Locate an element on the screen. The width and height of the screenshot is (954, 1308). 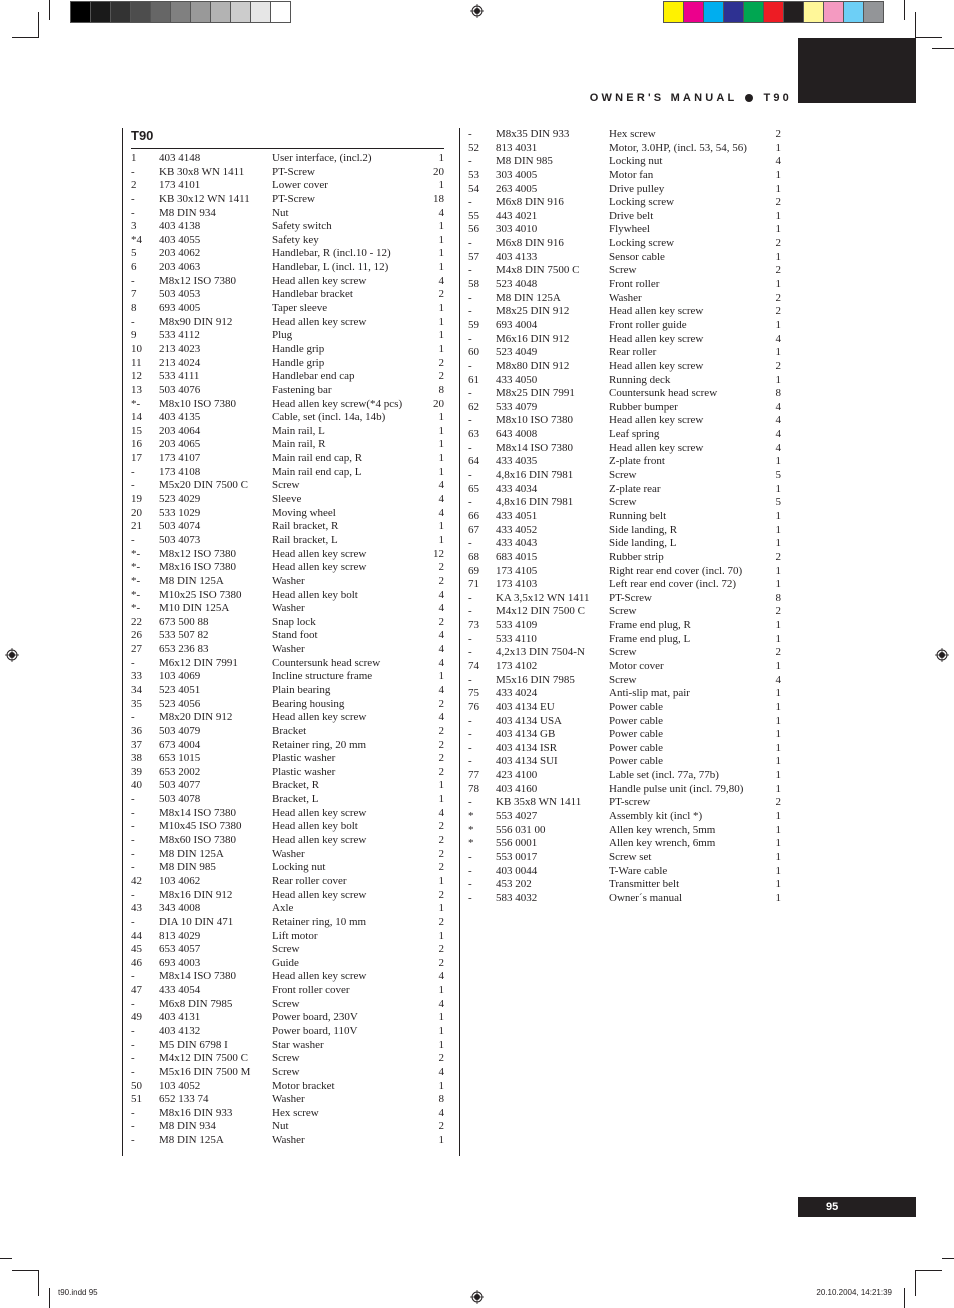
description: Incline structure frame is located at coordinates (322, 676).